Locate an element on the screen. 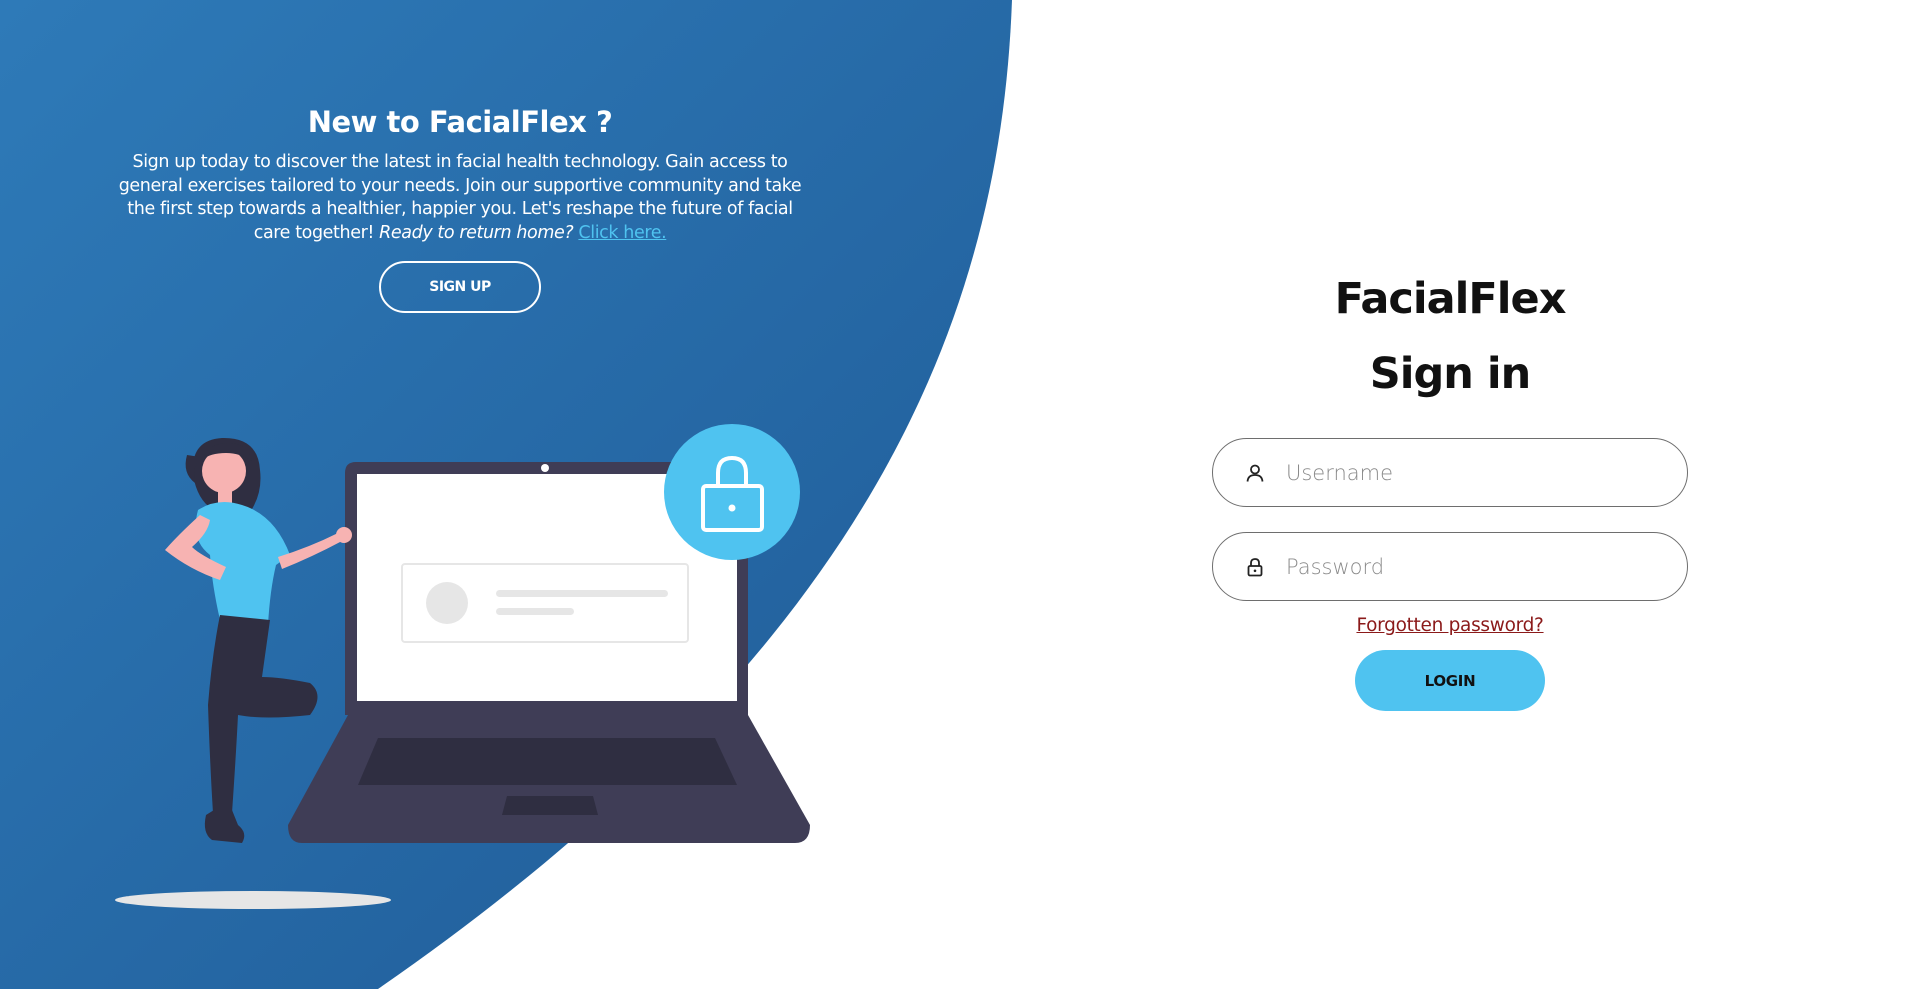 The image size is (1908, 989). brand-name: FacialFlex is located at coordinates (1450, 299).